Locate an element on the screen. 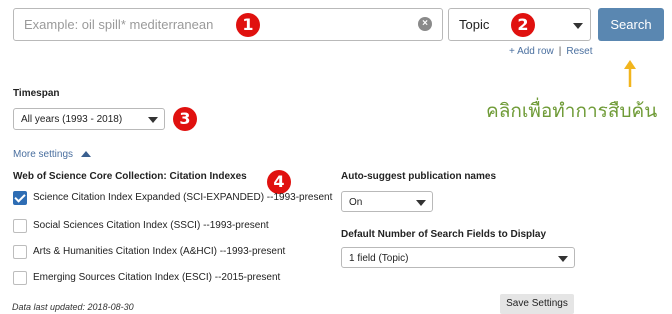  more-settings-toggle: More settings is located at coordinates (52, 154).